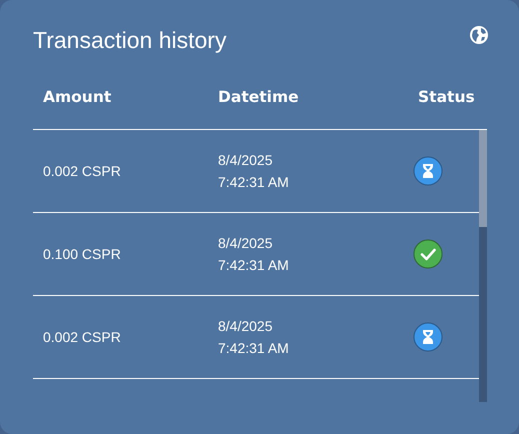 This screenshot has width=519, height=434. I want to click on scrollbar-track, so click(483, 266).